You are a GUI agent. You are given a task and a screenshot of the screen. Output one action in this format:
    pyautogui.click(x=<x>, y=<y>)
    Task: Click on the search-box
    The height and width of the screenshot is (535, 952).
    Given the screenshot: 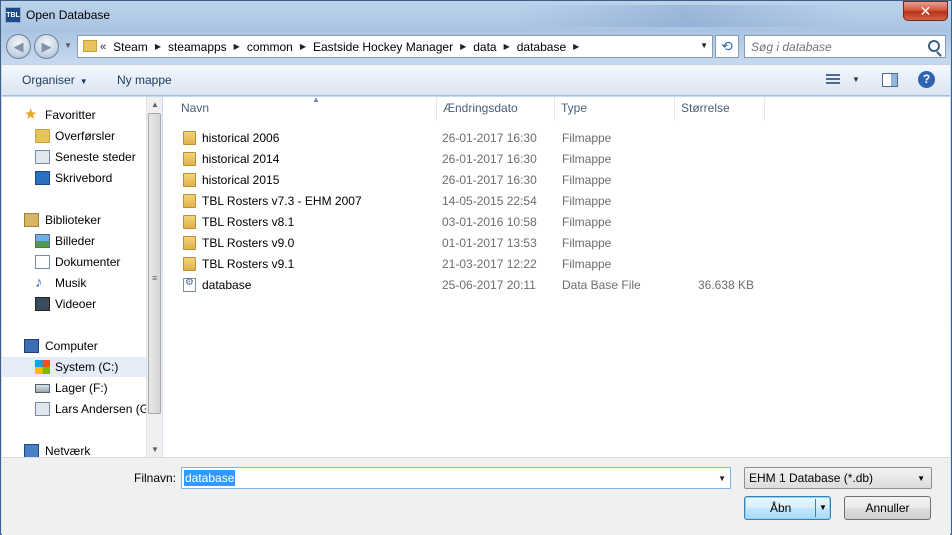 What is the action you would take?
    pyautogui.click(x=845, y=46)
    